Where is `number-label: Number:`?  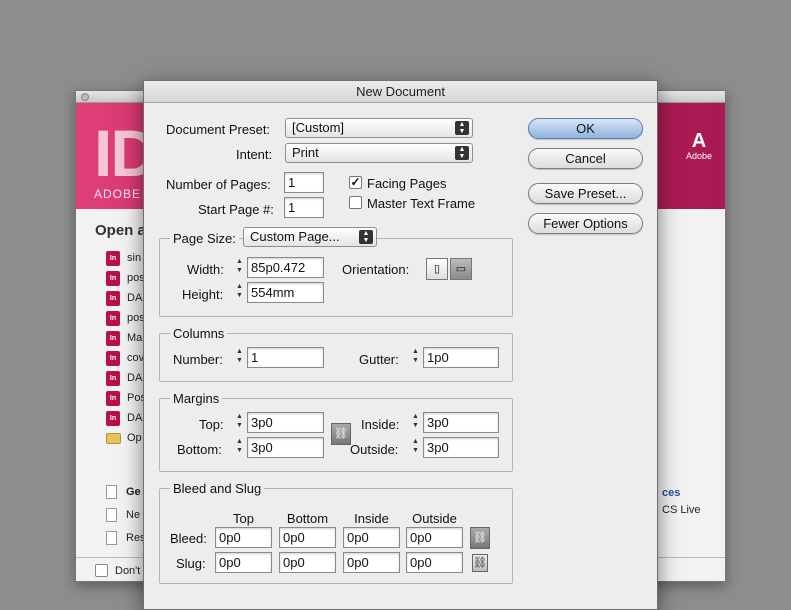
number-label: Number: is located at coordinates (198, 359).